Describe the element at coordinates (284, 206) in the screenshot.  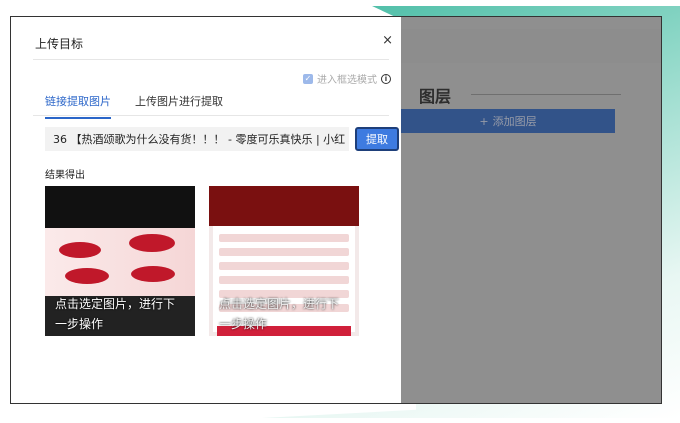
I see `product-header-image` at that location.